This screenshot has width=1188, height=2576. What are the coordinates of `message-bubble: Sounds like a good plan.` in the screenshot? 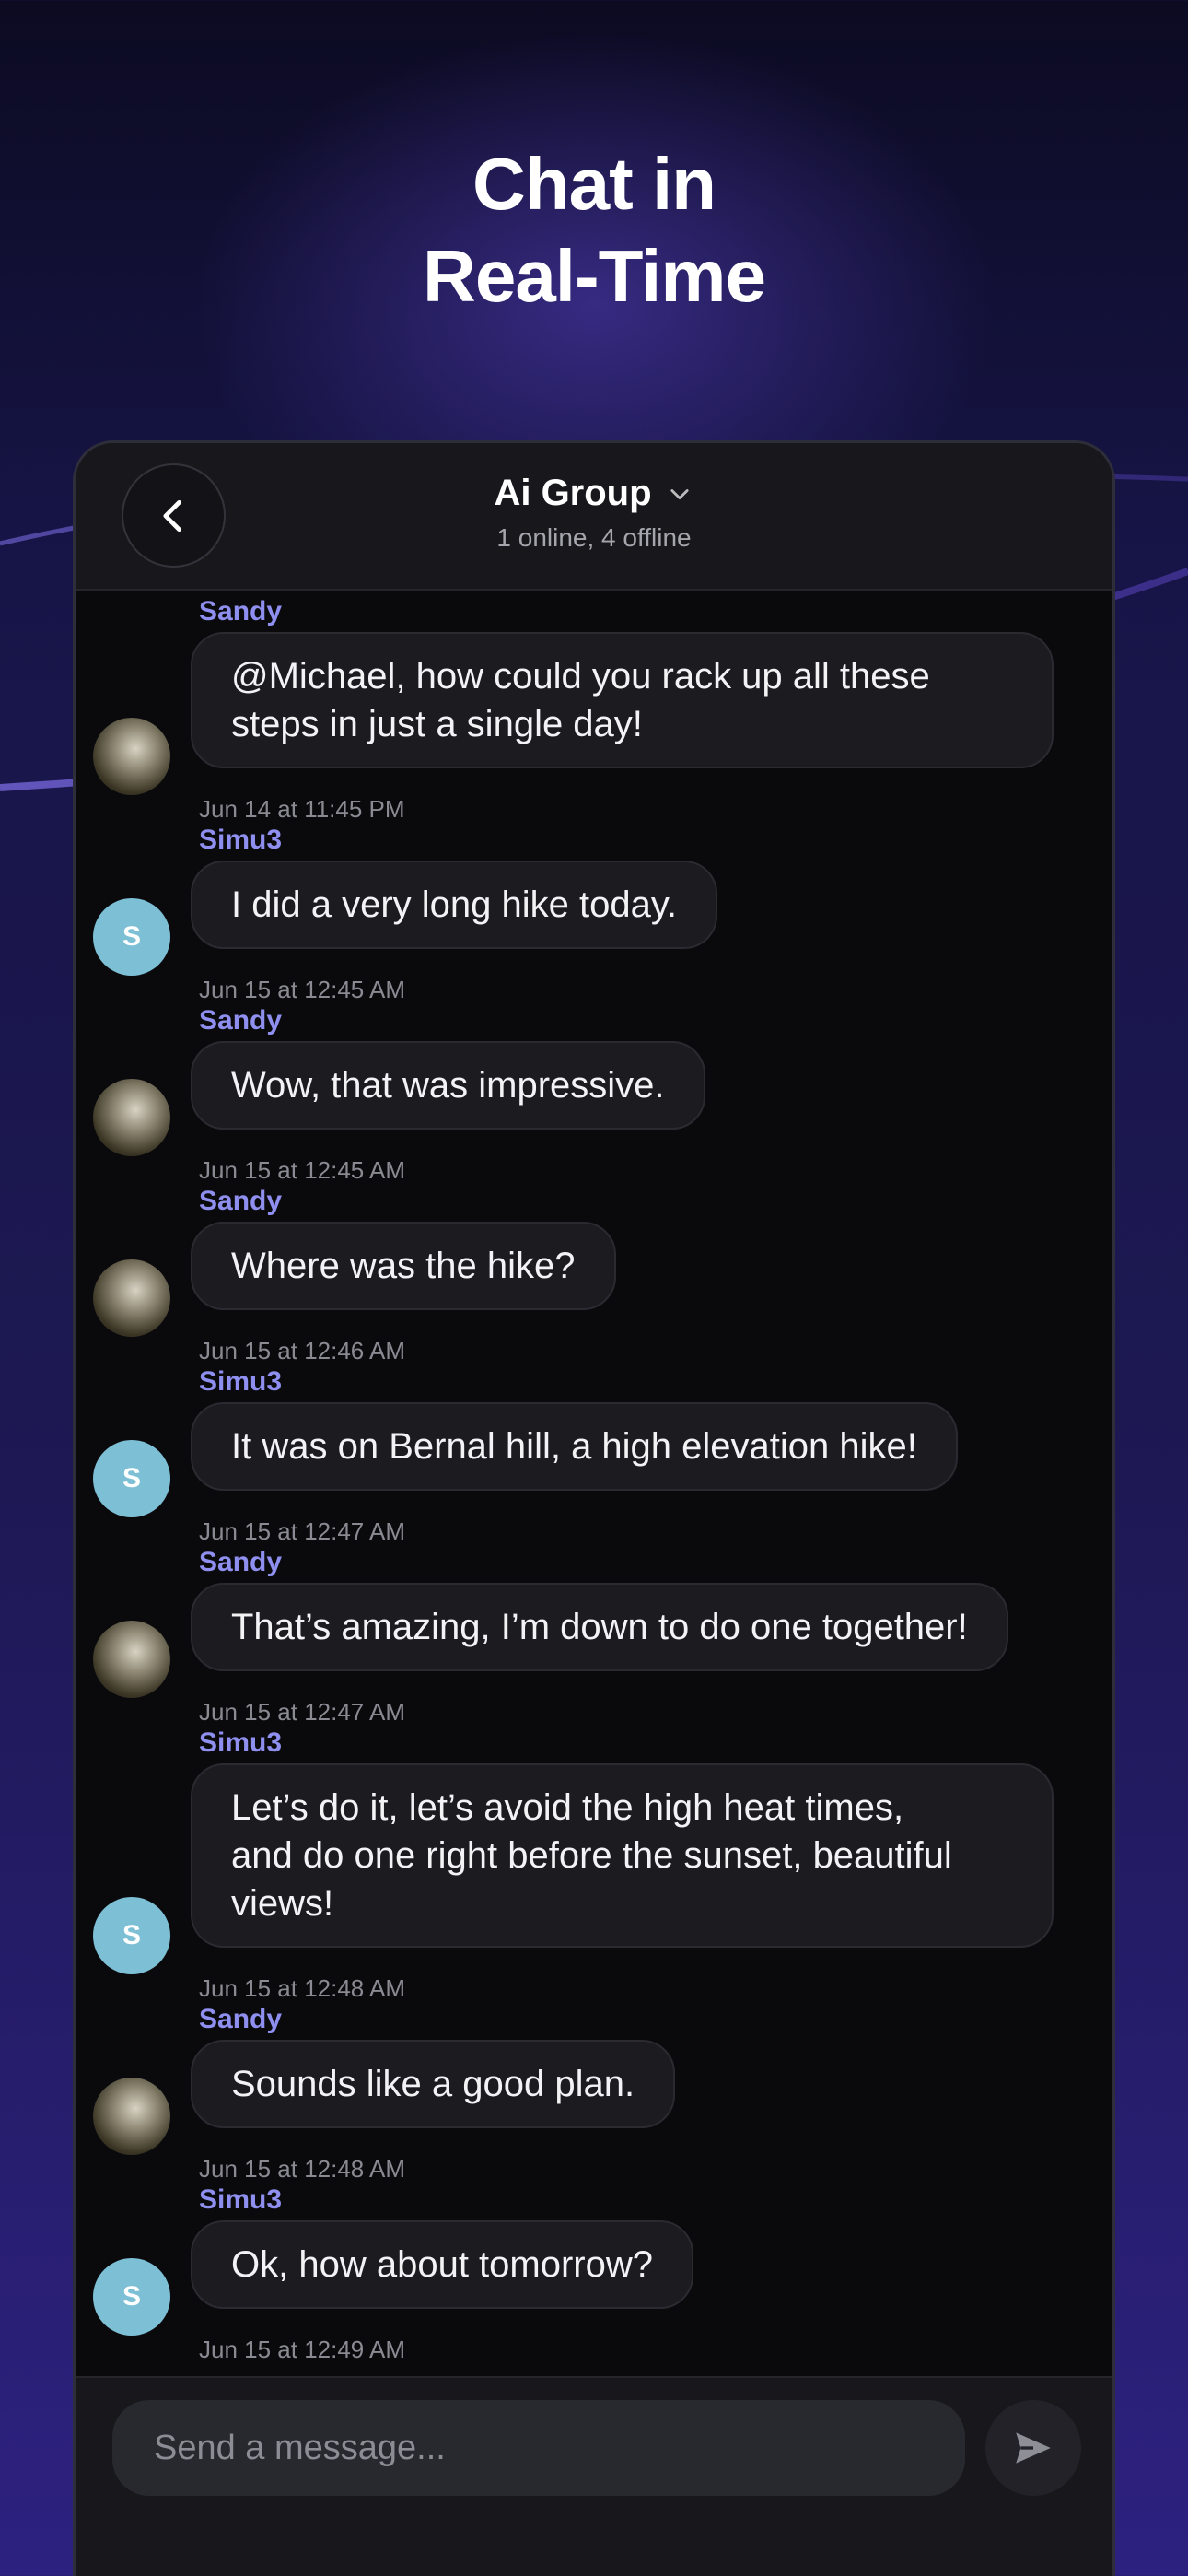 It's located at (433, 2084).